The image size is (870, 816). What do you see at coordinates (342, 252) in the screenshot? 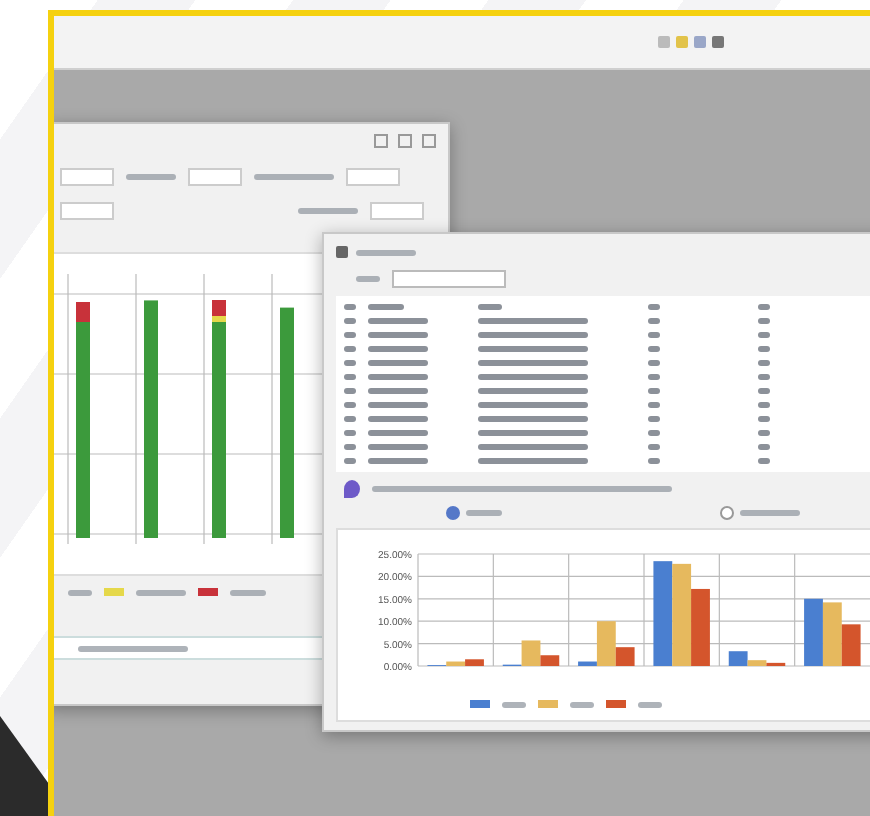
I see `window-icon` at bounding box center [342, 252].